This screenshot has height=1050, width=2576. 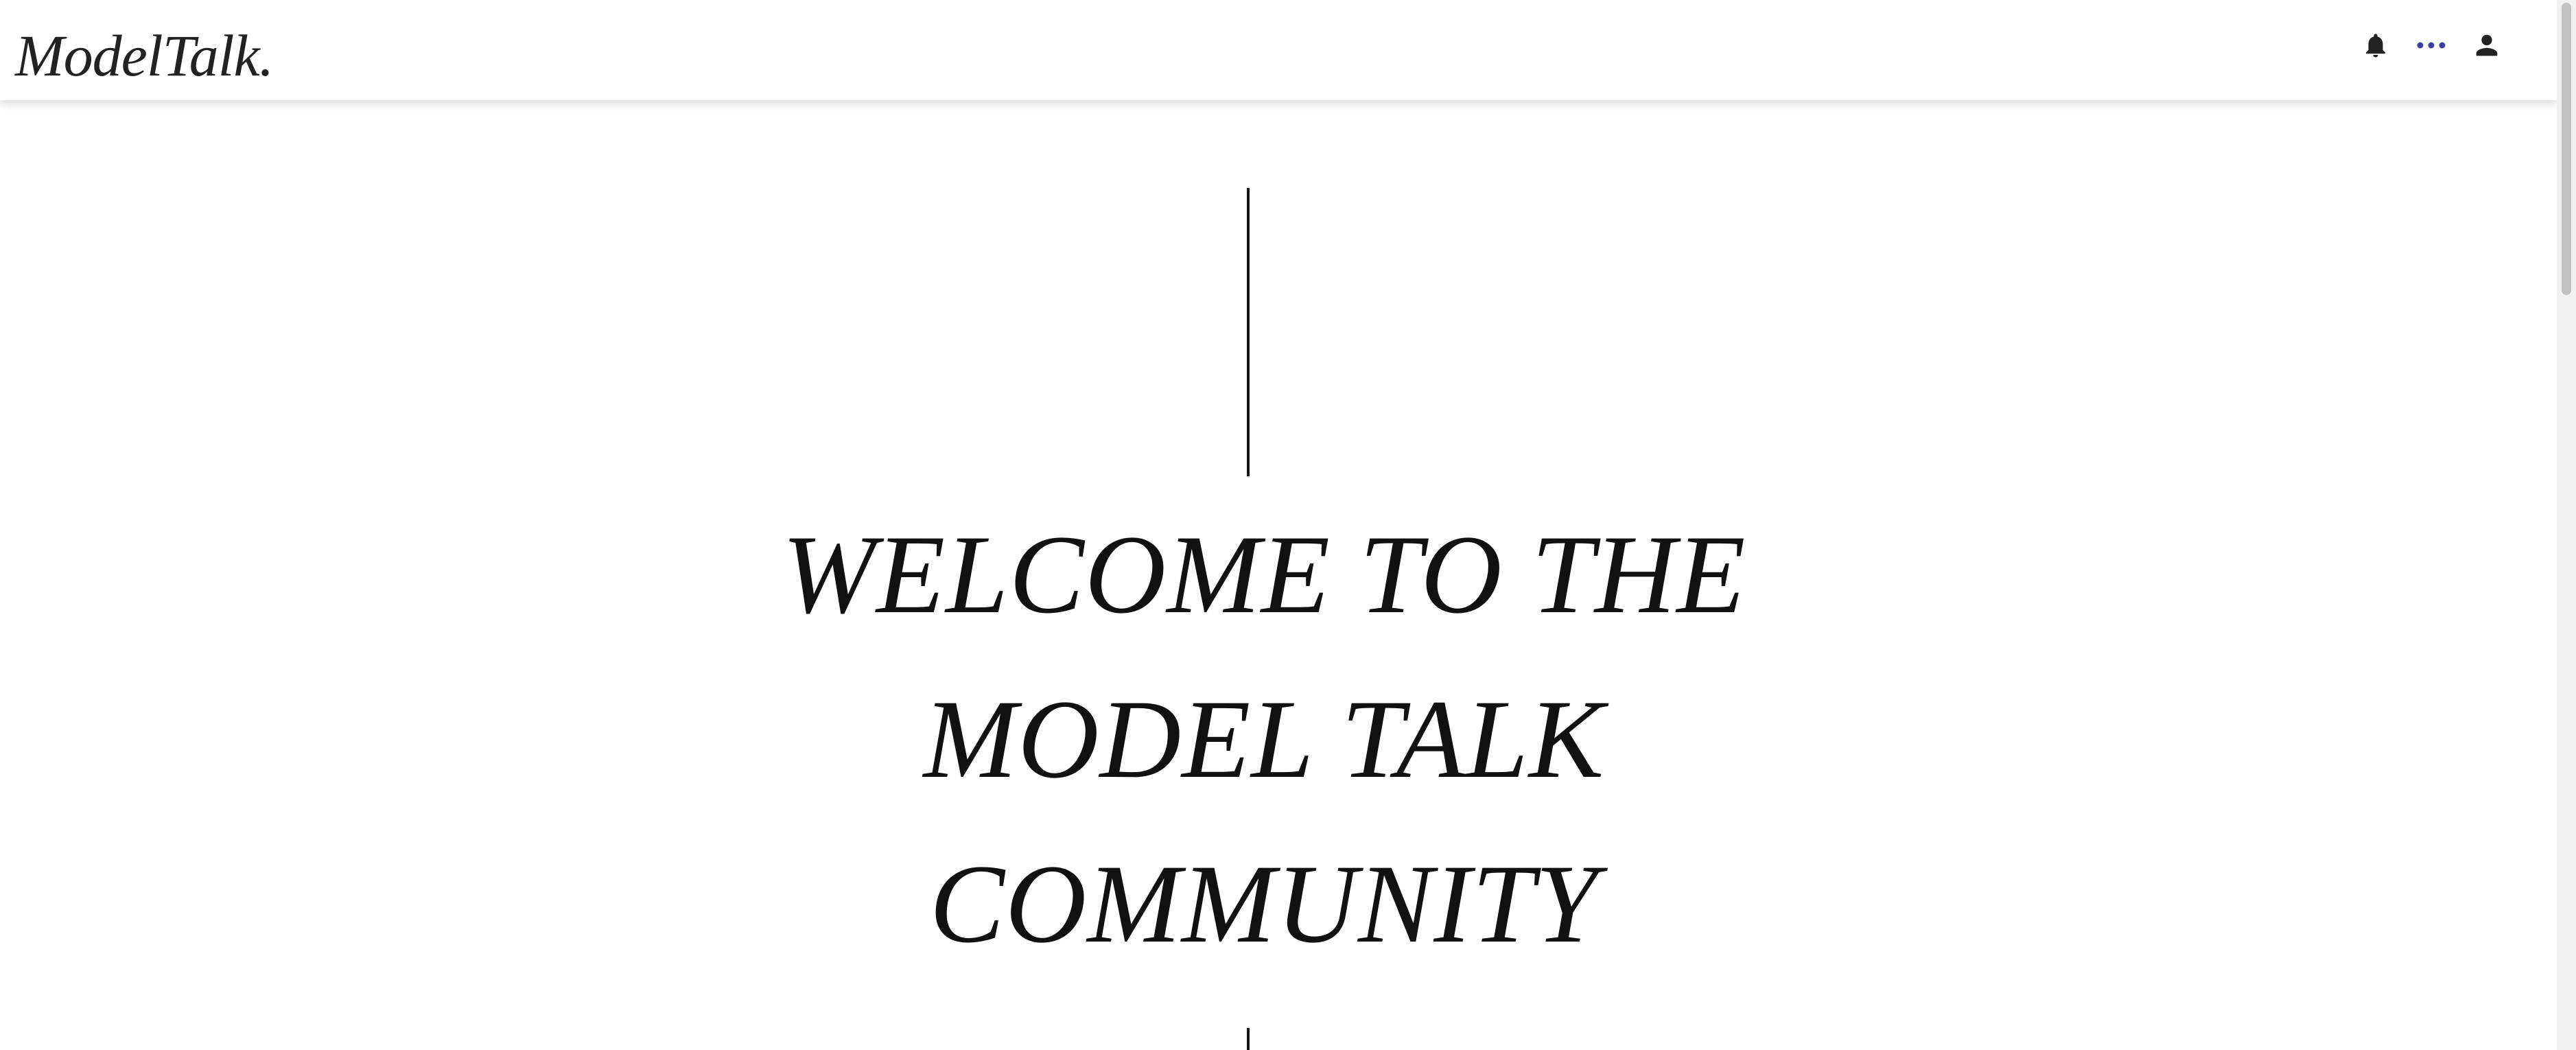 I want to click on hero-divider-top, so click(x=1248, y=332).